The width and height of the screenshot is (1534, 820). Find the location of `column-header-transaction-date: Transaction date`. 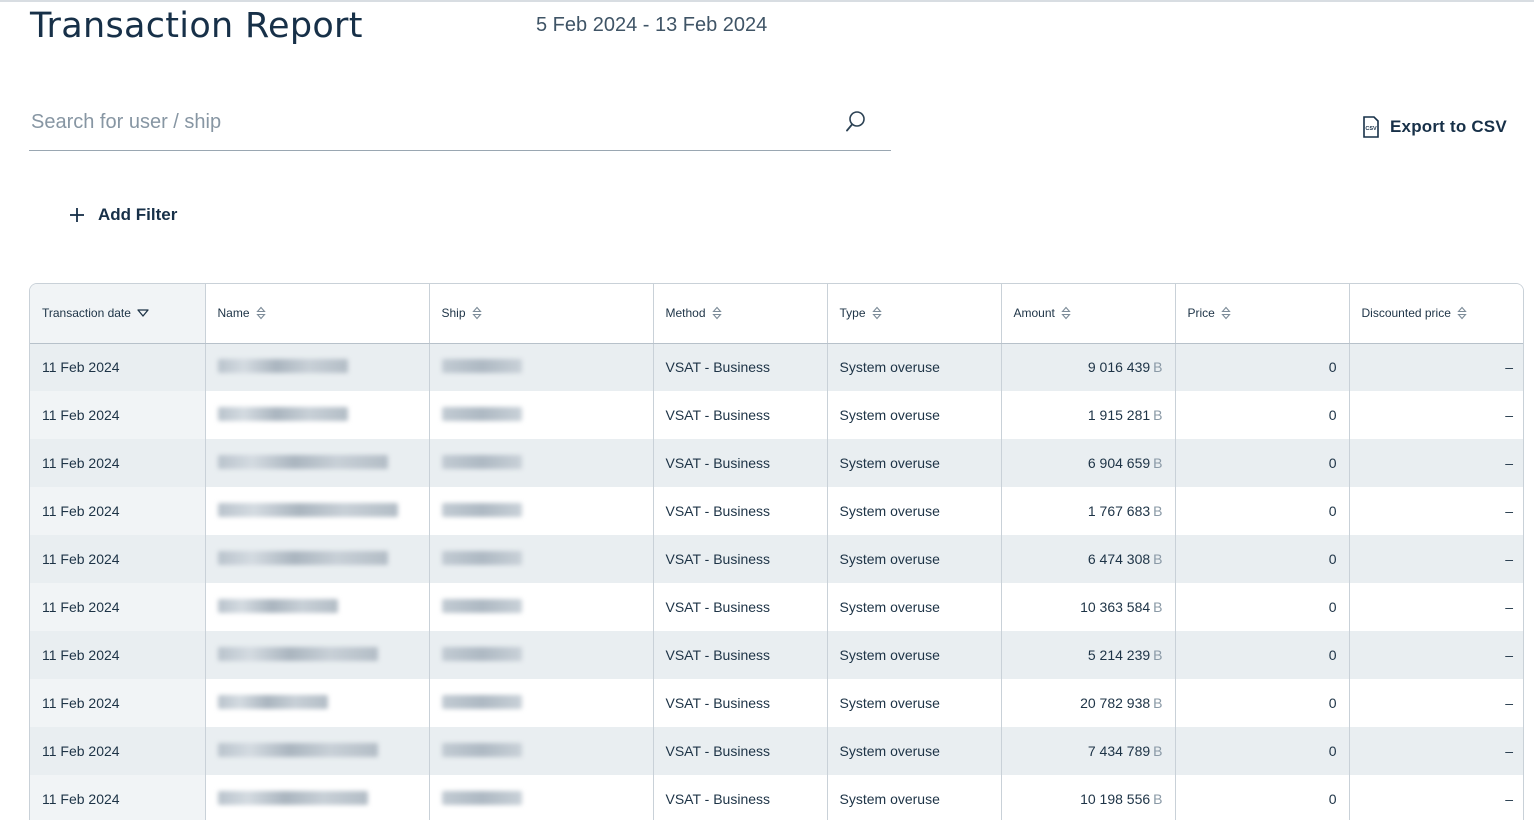

column-header-transaction-date: Transaction date is located at coordinates (118, 314).